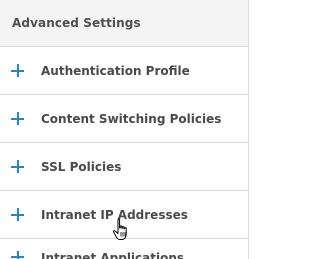 The width and height of the screenshot is (320, 259). I want to click on section-content-switching-policies: Content Switching Policies, so click(124, 119).